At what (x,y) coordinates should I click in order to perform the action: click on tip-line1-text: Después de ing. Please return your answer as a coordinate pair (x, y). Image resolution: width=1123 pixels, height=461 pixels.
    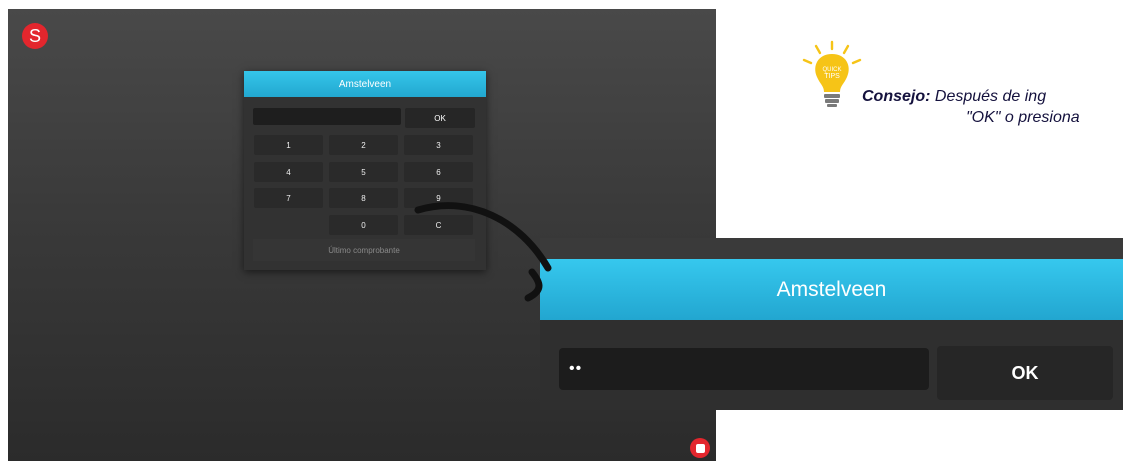
    Looking at the image, I should click on (990, 96).